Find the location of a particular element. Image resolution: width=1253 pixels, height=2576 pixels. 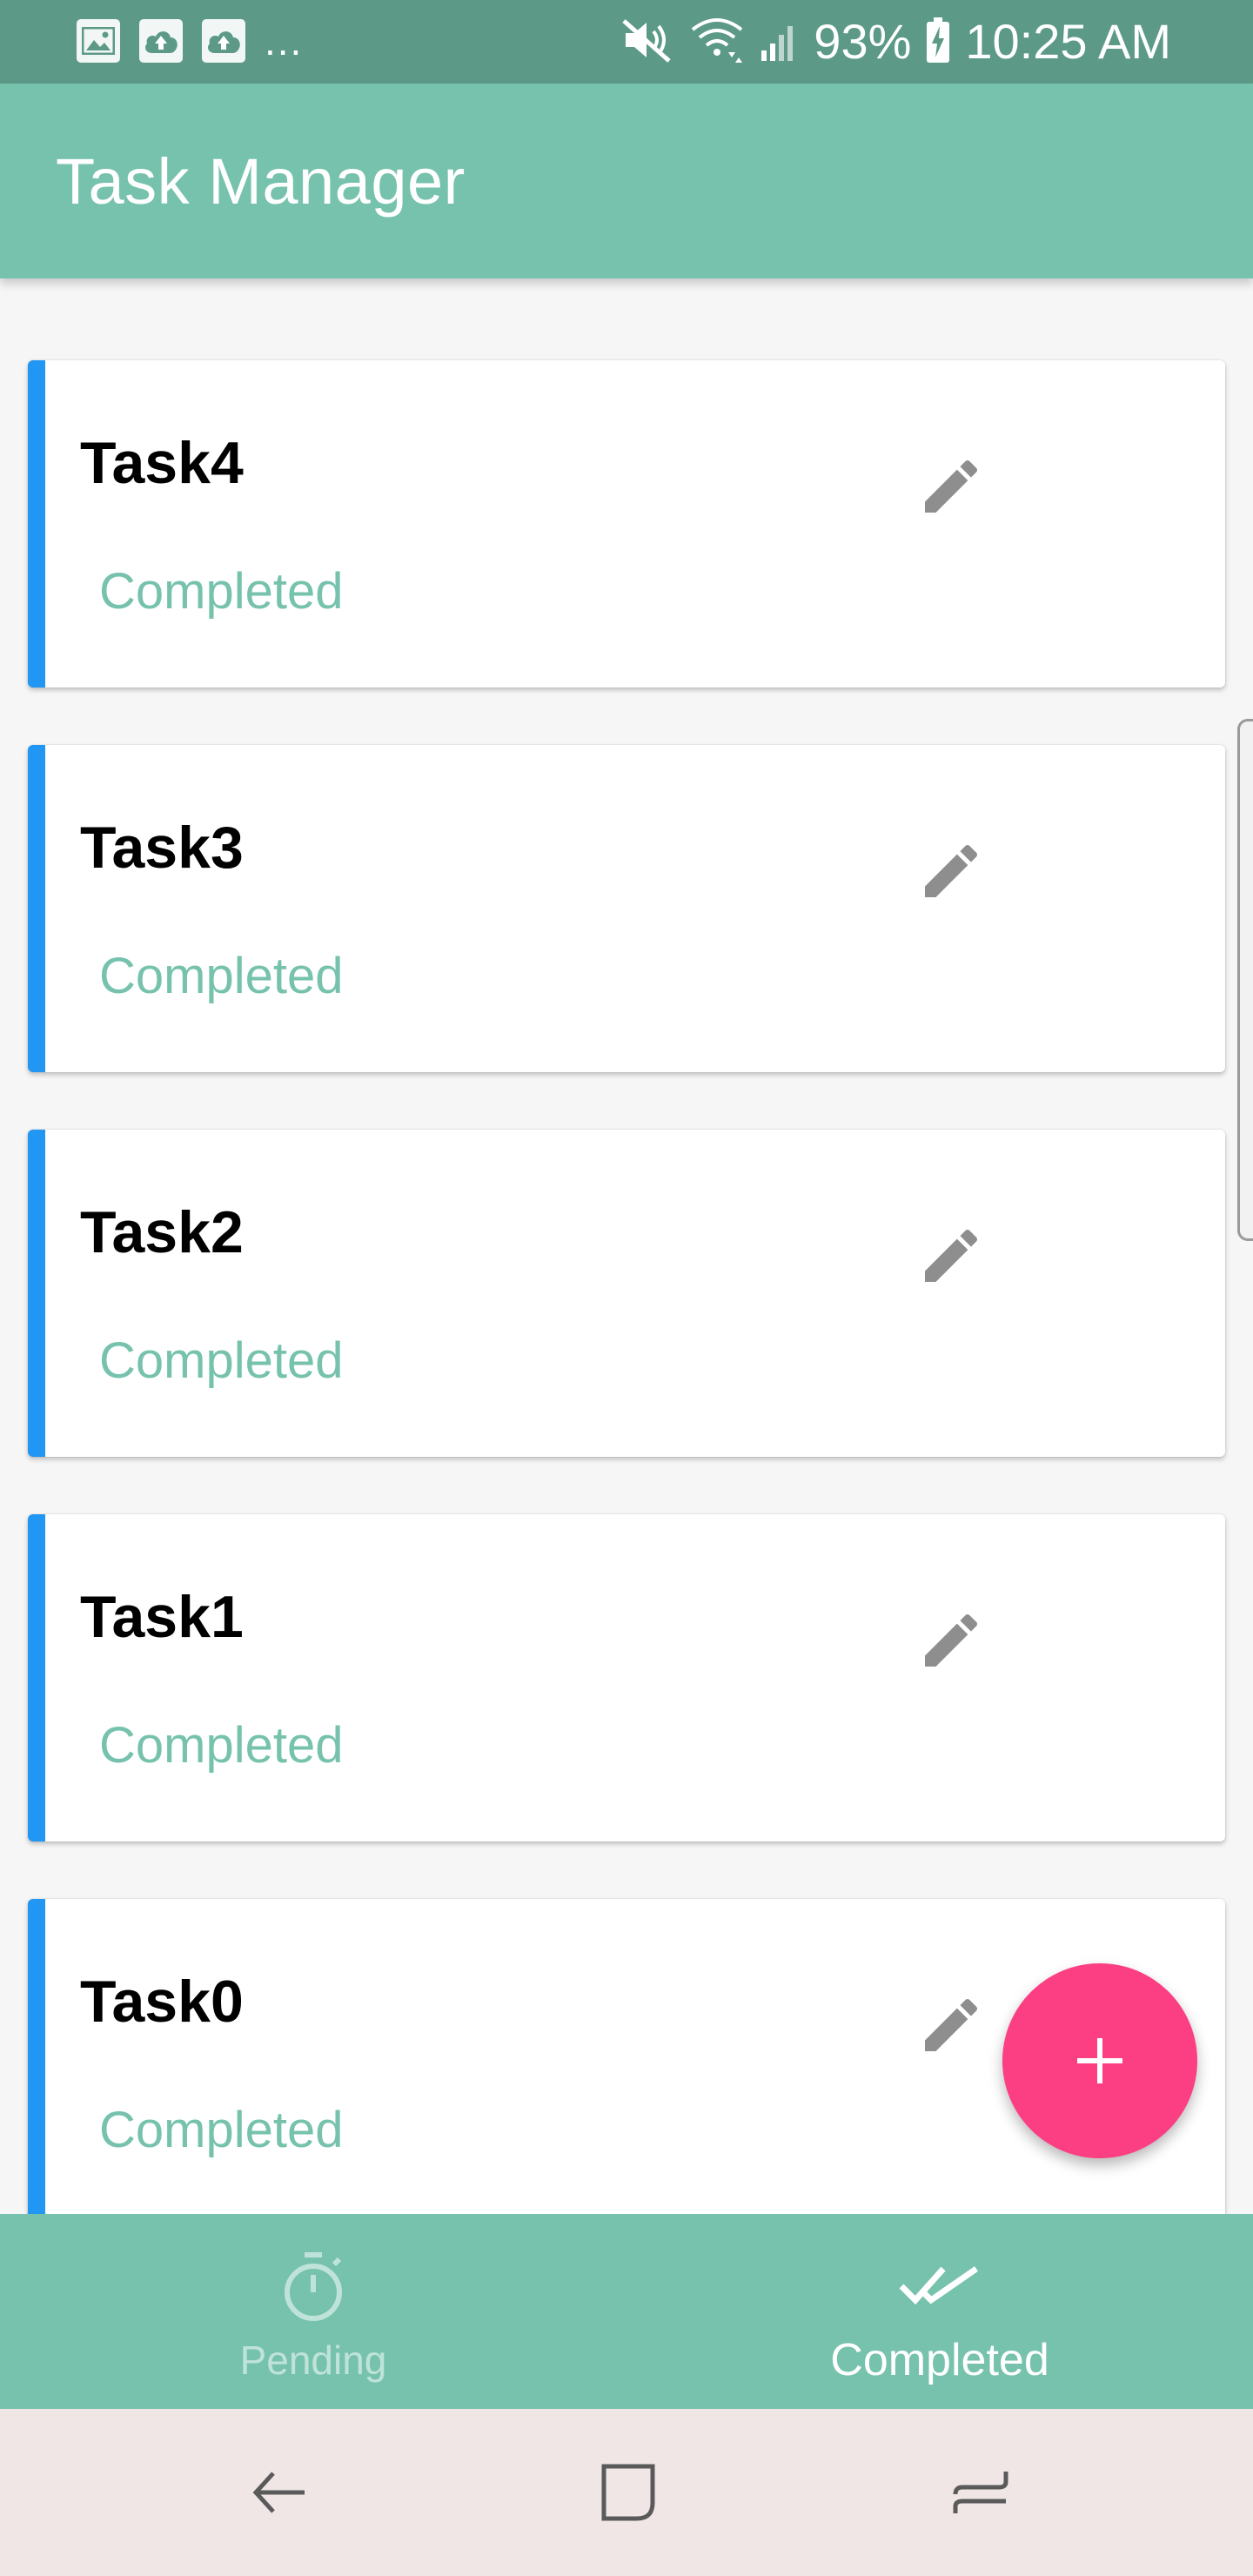

image-icon is located at coordinates (98, 41).